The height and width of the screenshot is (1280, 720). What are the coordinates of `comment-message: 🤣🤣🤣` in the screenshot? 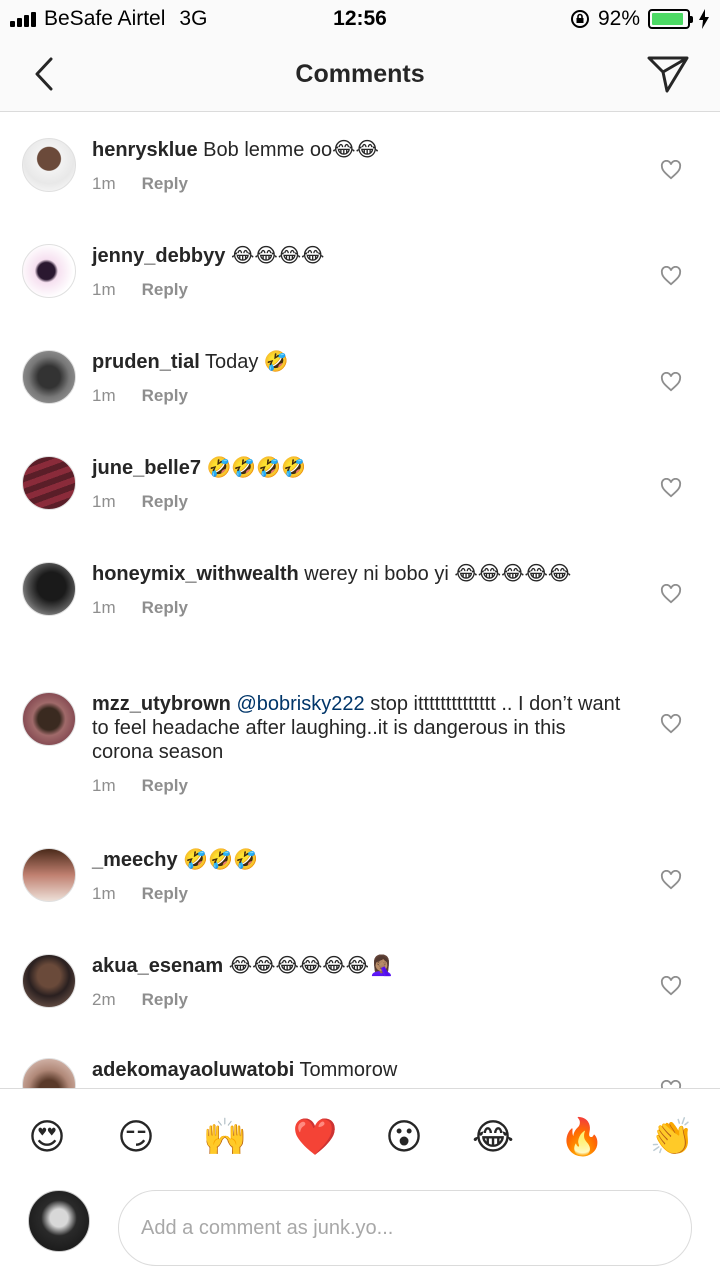 It's located at (220, 860).